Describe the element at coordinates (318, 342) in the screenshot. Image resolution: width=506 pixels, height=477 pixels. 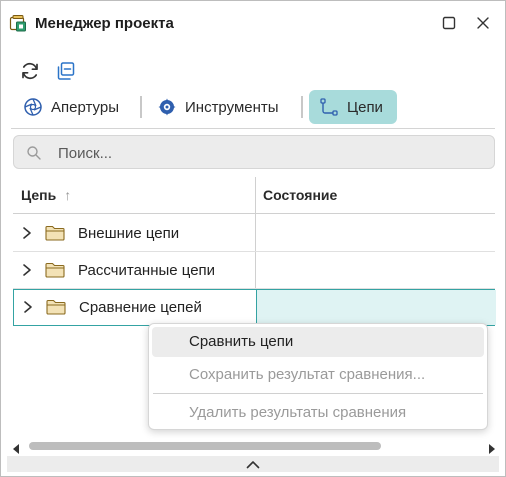
I see `menu-item-compare-nets: Сравнить цепи` at that location.